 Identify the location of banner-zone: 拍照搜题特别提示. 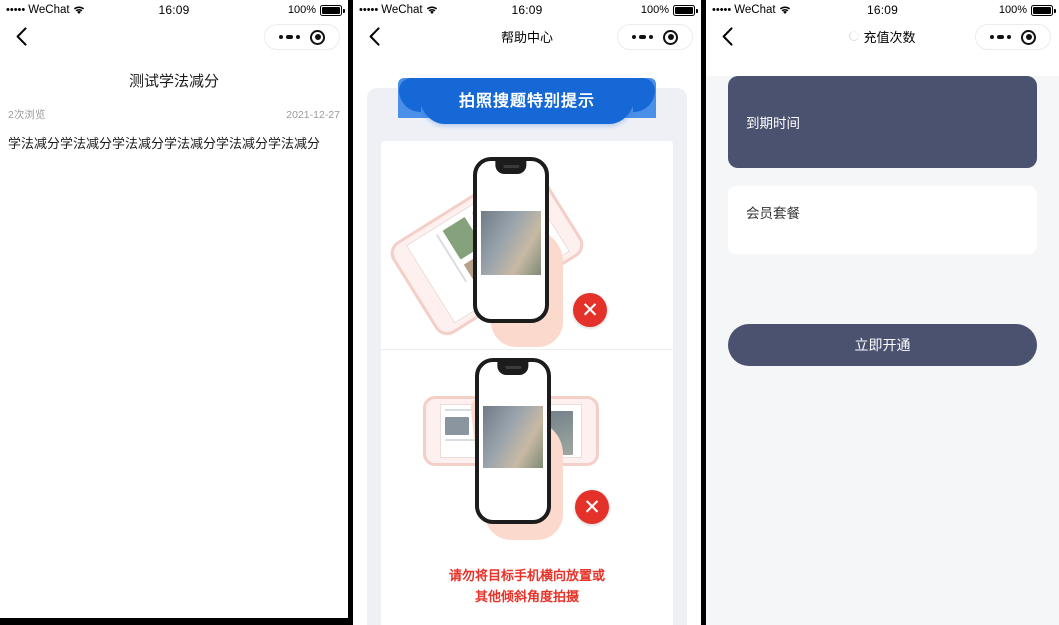
(527, 88).